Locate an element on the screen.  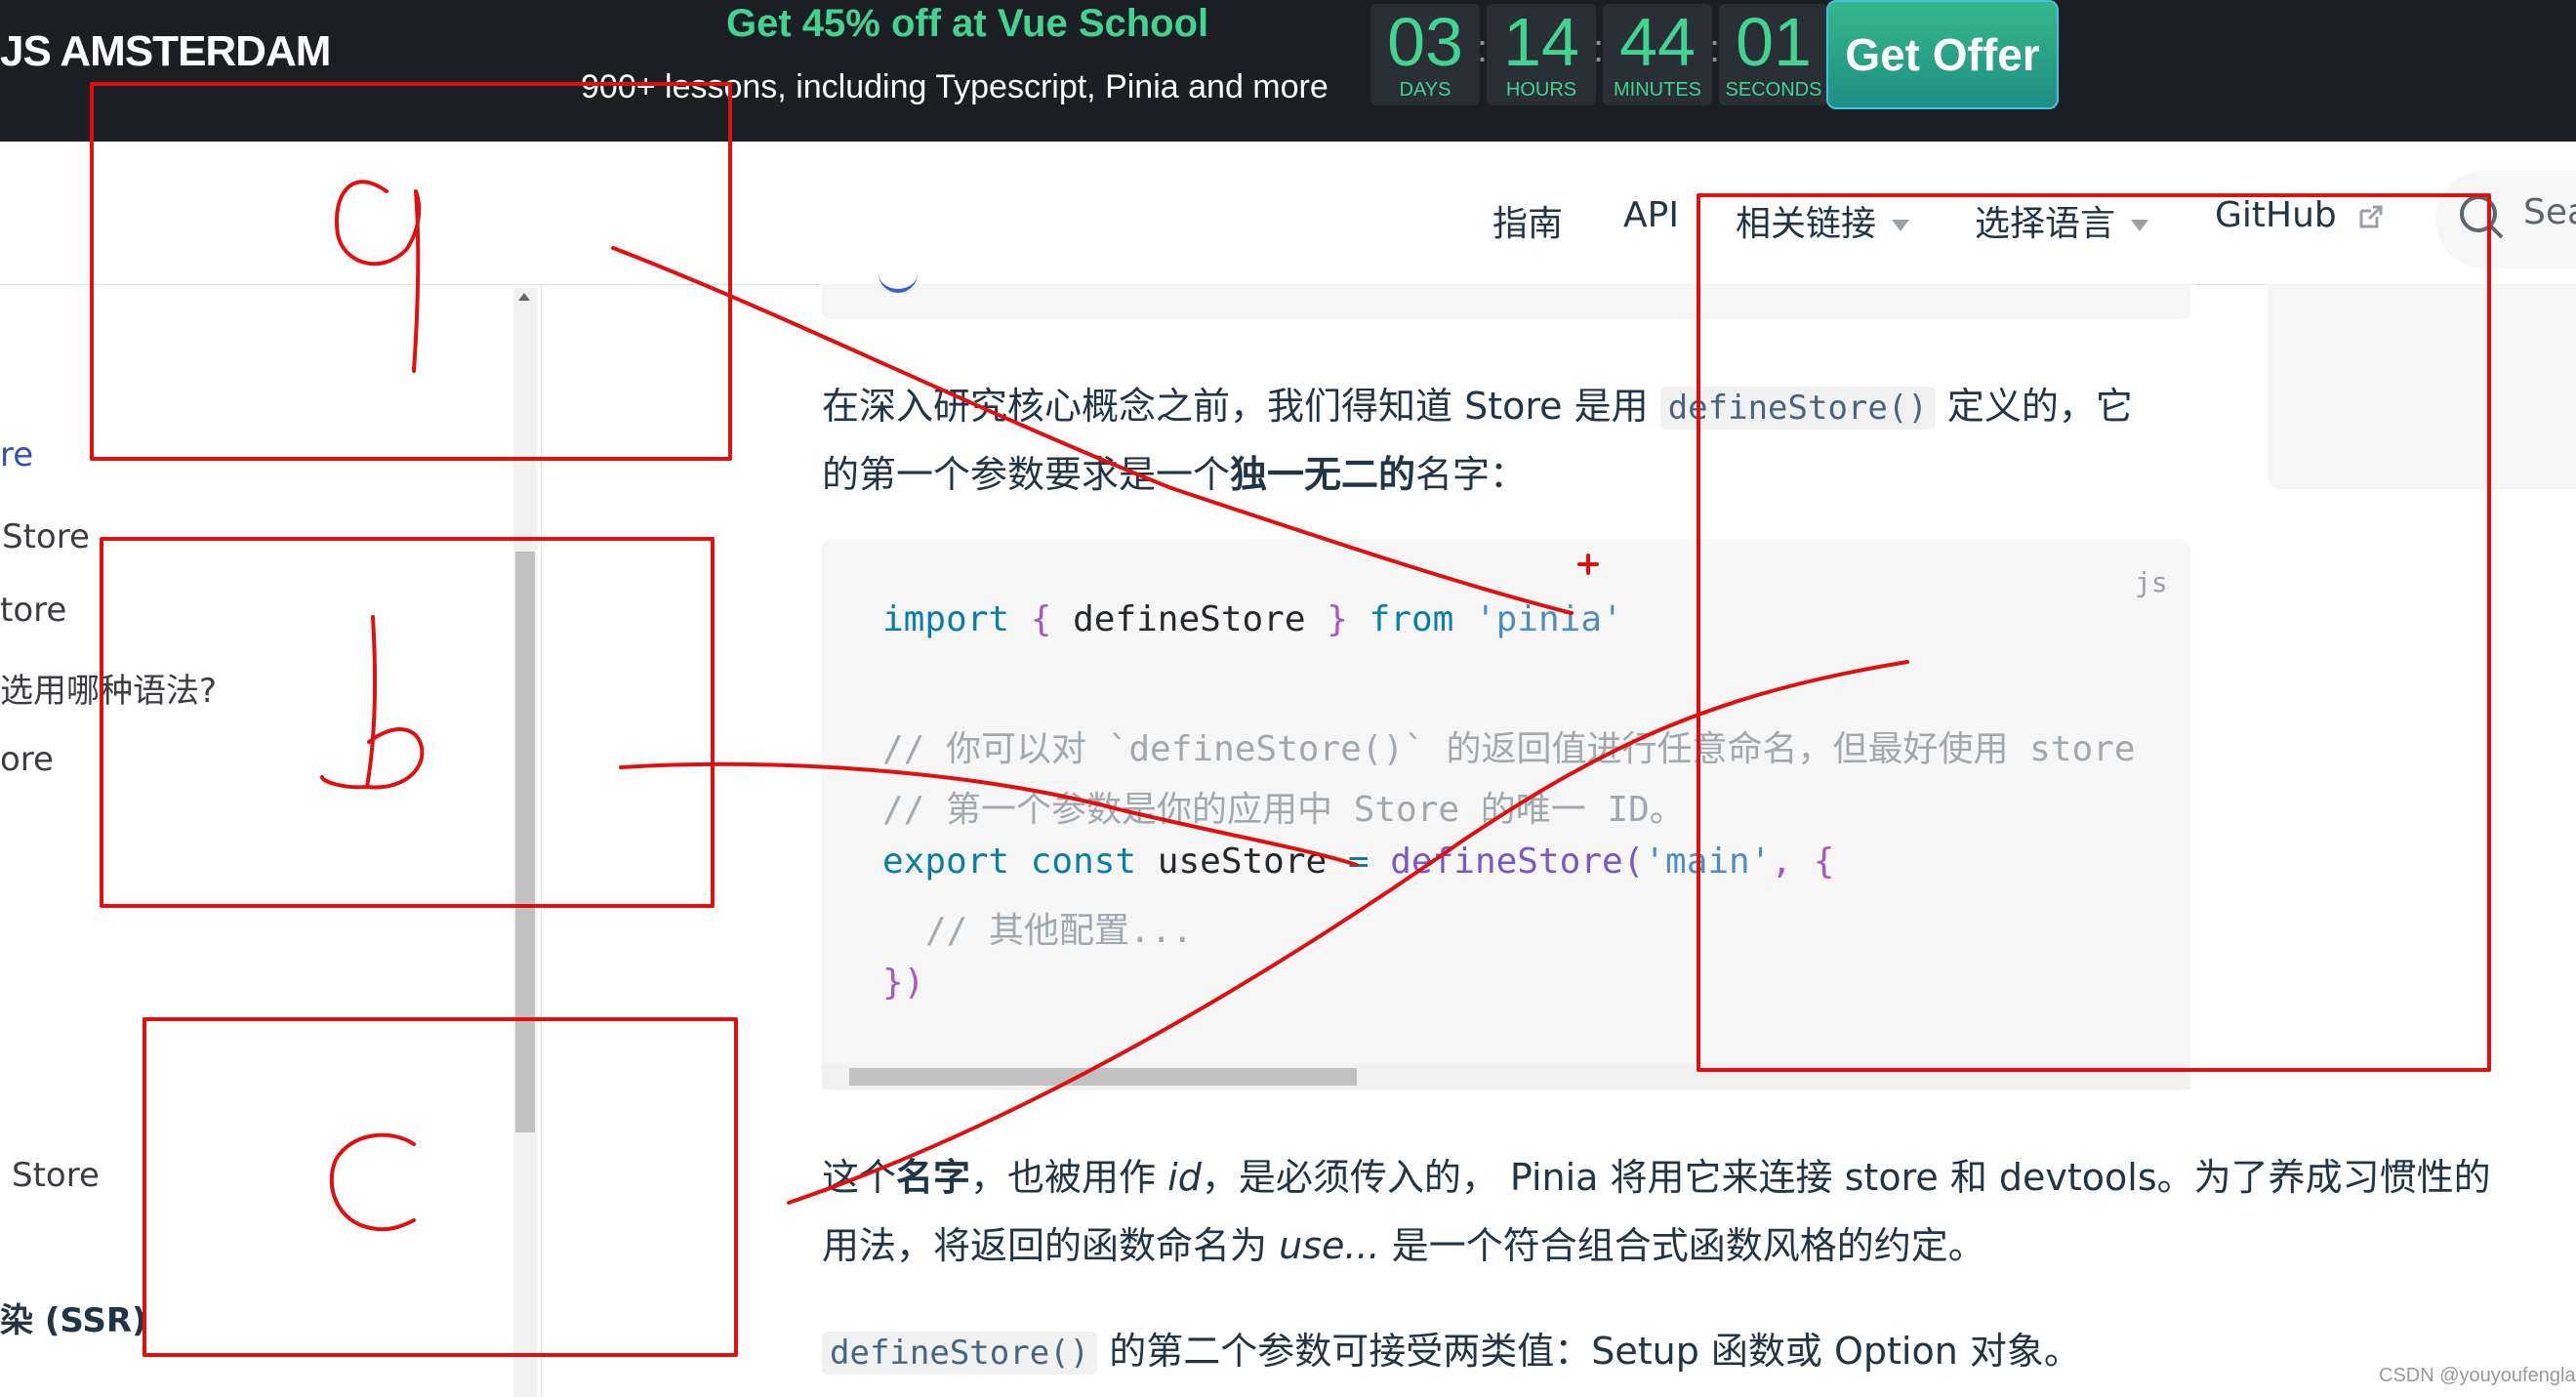
nav-related-links-dropdown: 相关链接 is located at coordinates (1823, 220).